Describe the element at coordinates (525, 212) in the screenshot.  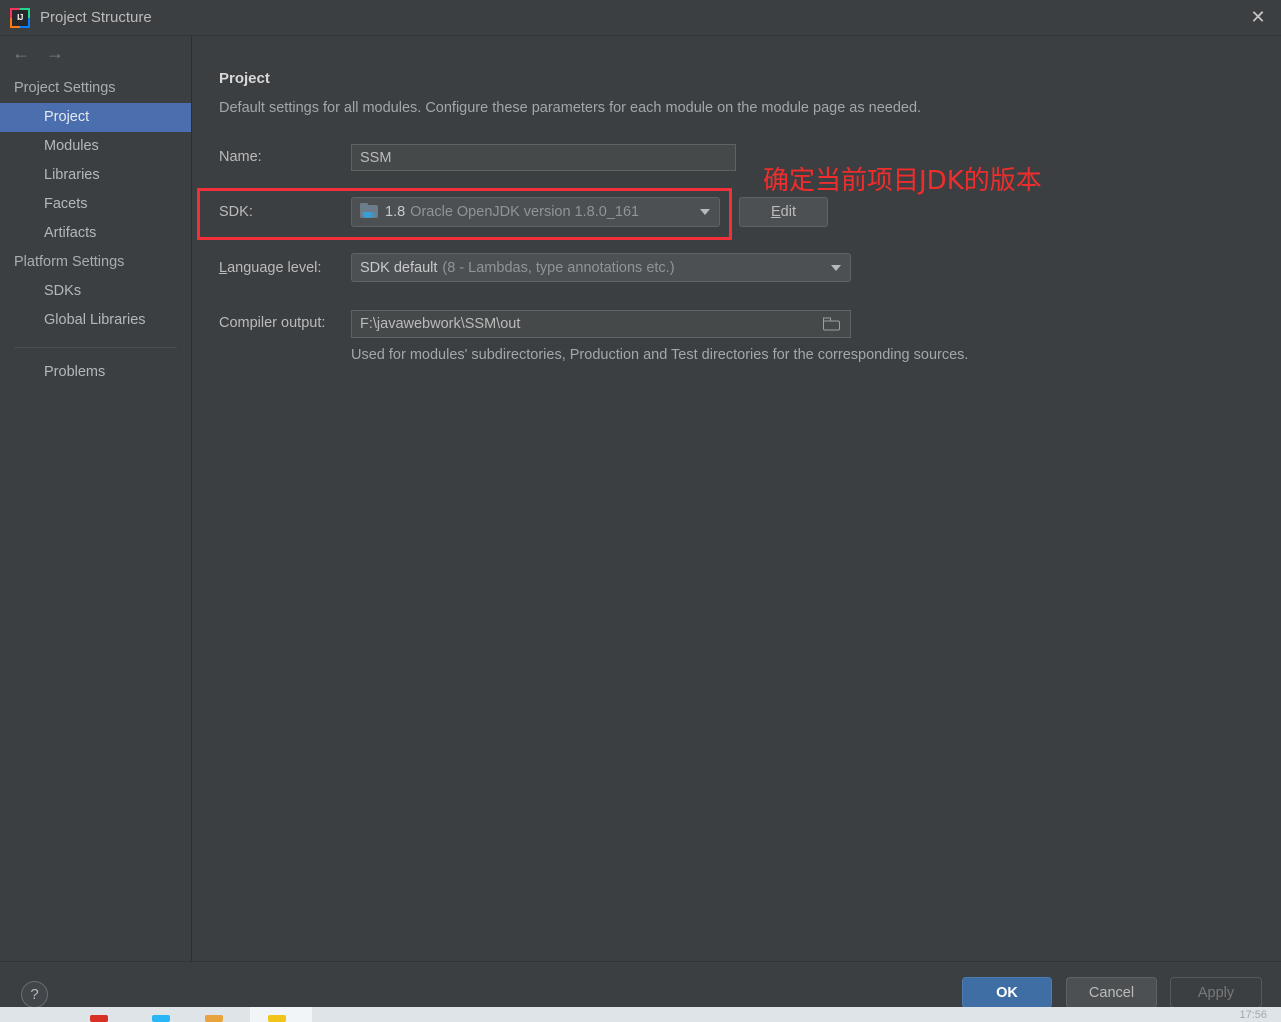
I see `sdk-detail: Oracle OpenJDK version 1.8.0_161` at that location.